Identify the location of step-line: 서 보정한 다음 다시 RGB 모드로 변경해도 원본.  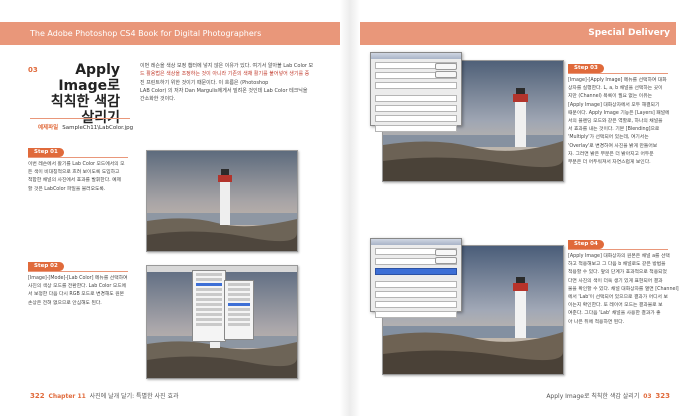
(76, 295).